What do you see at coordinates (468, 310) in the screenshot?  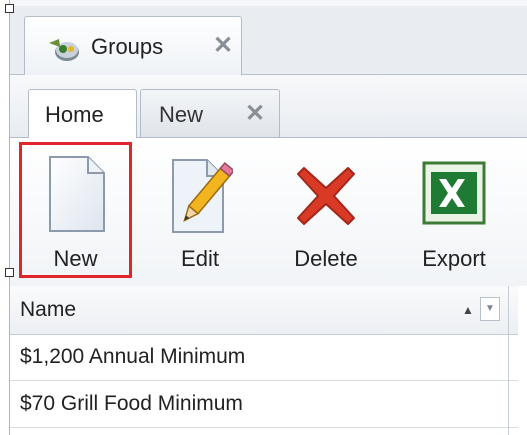 I see `sort-ascending-icon: ▲` at bounding box center [468, 310].